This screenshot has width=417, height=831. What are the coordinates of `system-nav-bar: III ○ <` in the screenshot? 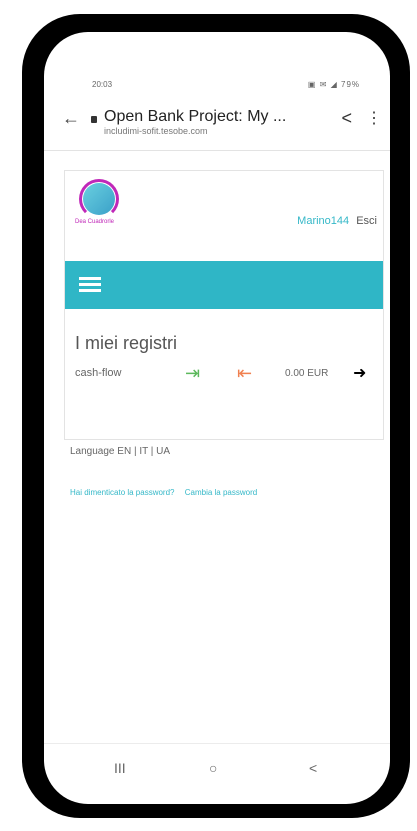 It's located at (217, 773).